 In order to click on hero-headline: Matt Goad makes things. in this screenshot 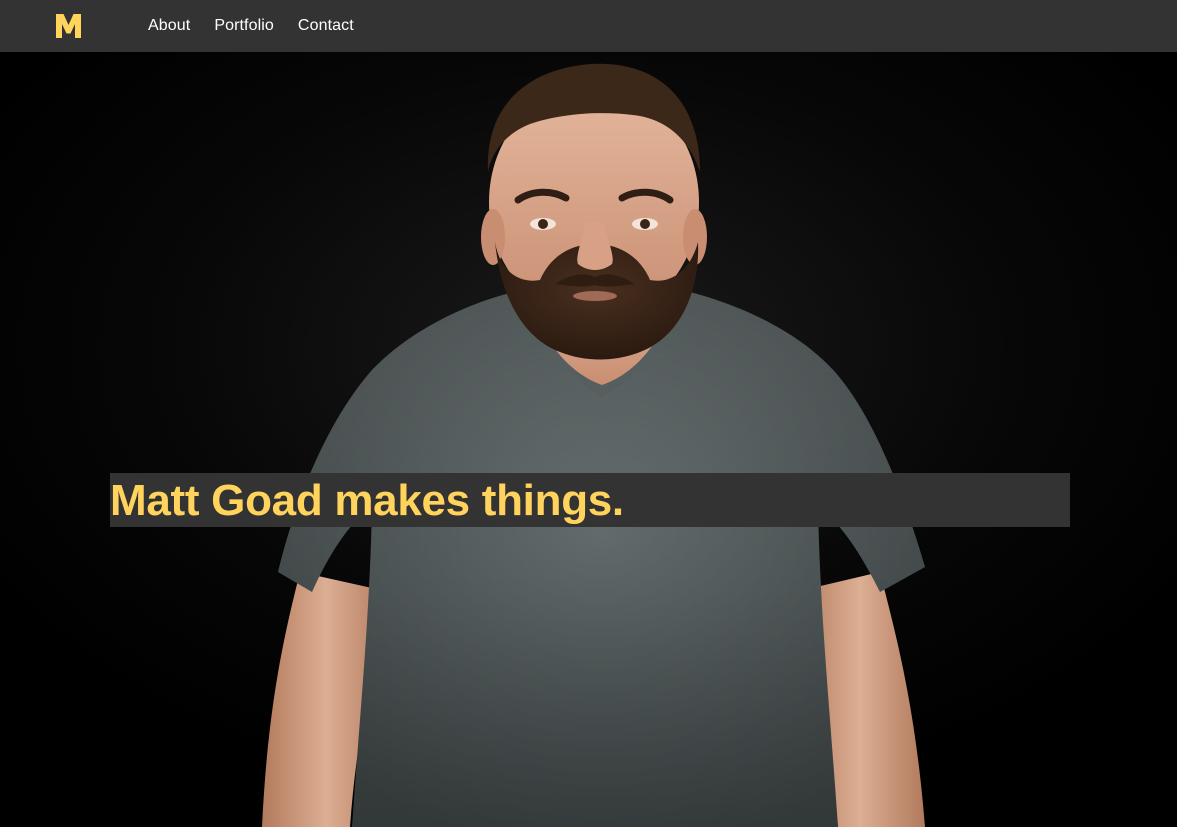, I will do `click(367, 500)`.